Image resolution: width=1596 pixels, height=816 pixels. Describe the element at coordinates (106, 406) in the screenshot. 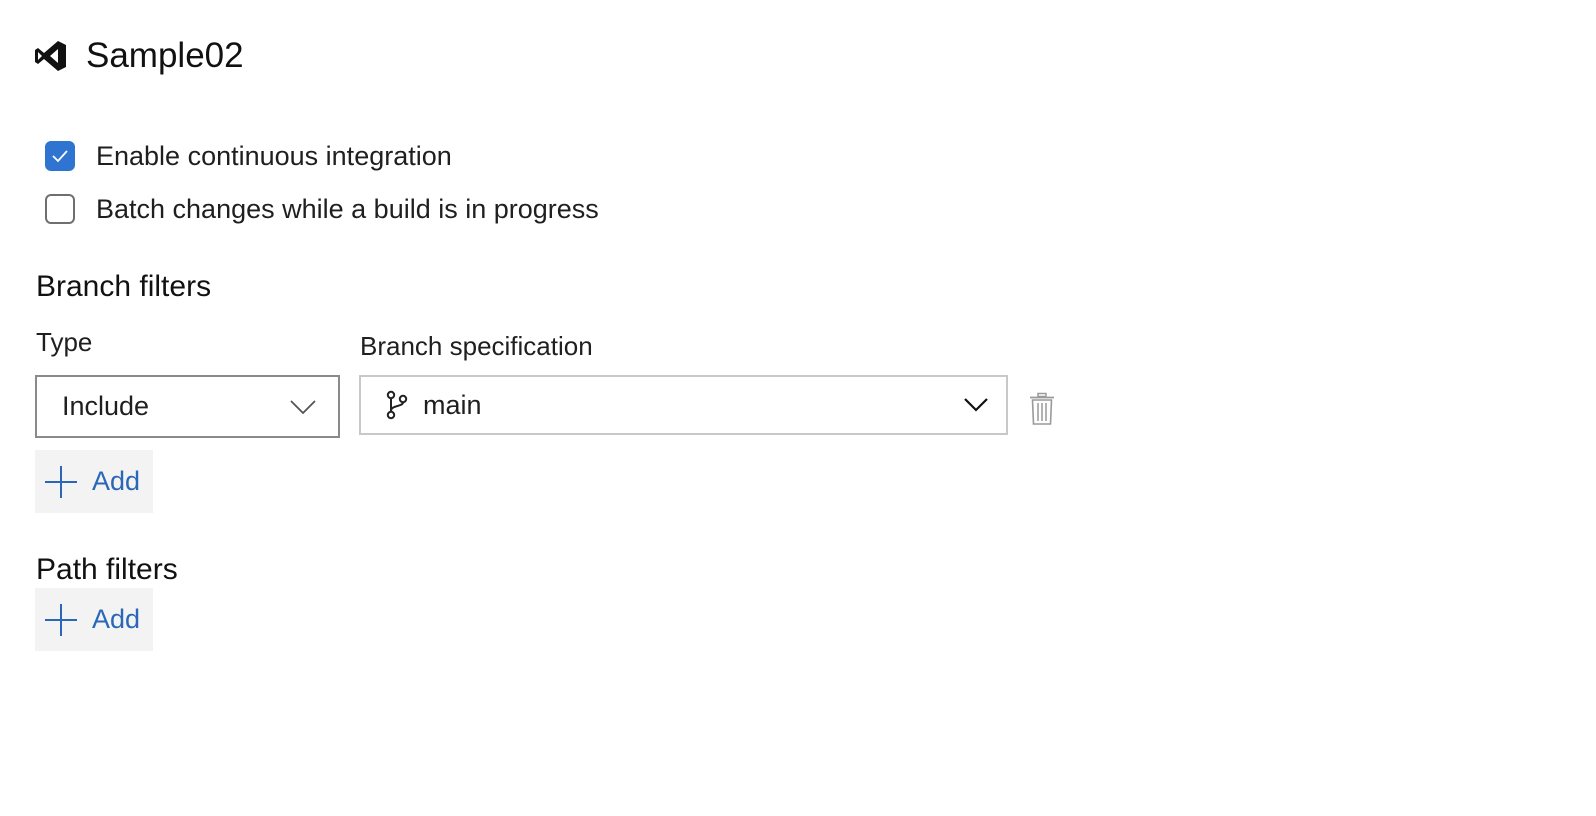

I see `type-dropdown-value: Include` at that location.